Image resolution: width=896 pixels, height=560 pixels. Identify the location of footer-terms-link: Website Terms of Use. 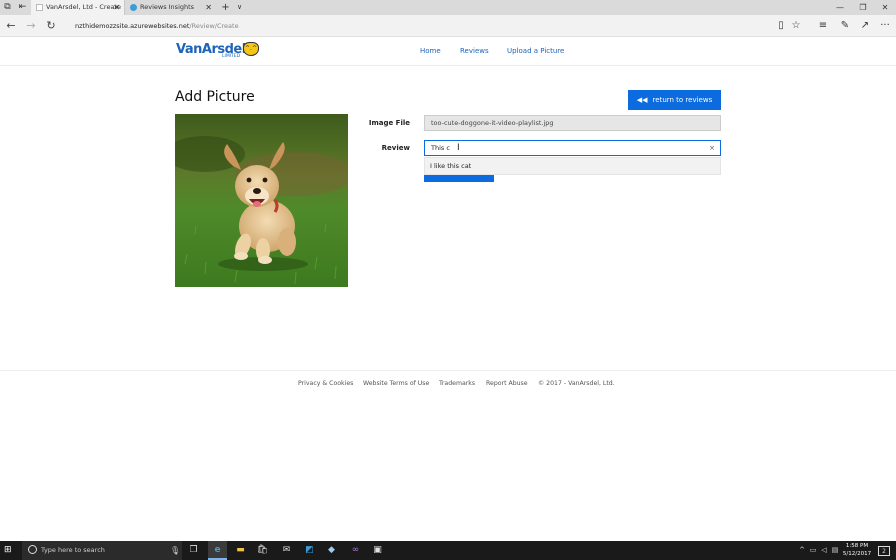
(396, 383).